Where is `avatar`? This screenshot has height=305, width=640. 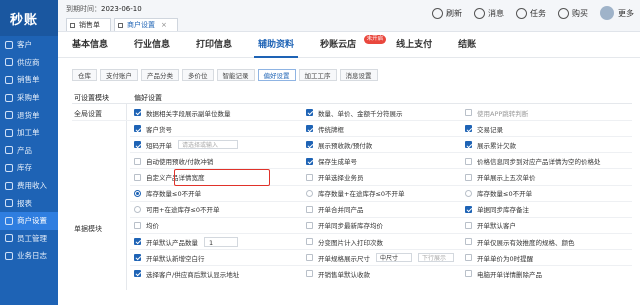
avatar is located at coordinates (607, 13).